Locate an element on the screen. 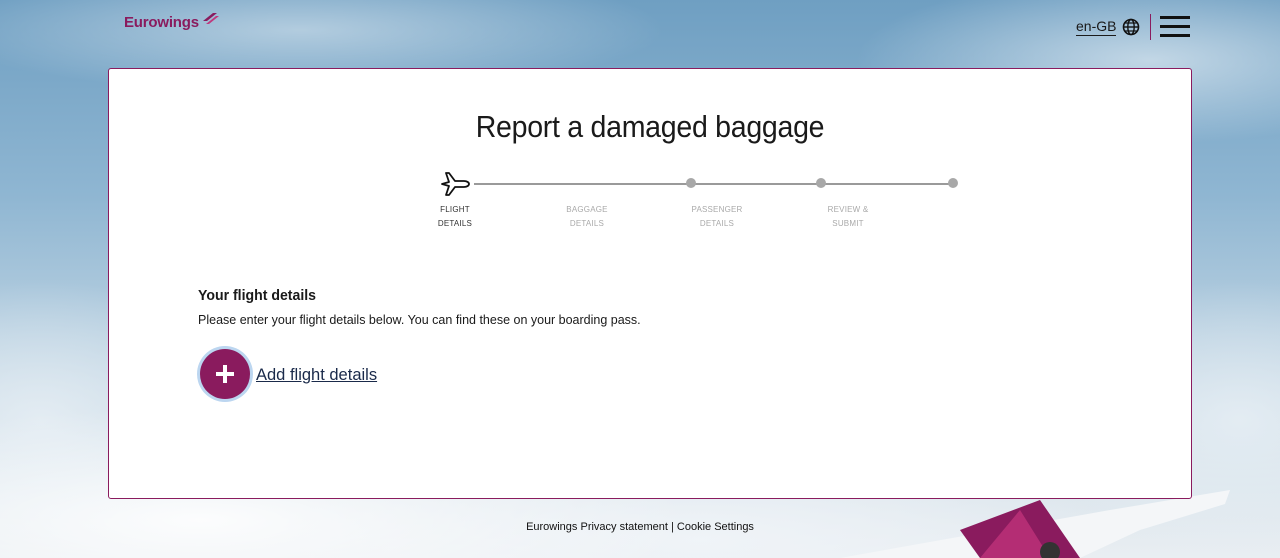 This screenshot has height=558, width=1280. add-flight-details-button is located at coordinates (225, 374).